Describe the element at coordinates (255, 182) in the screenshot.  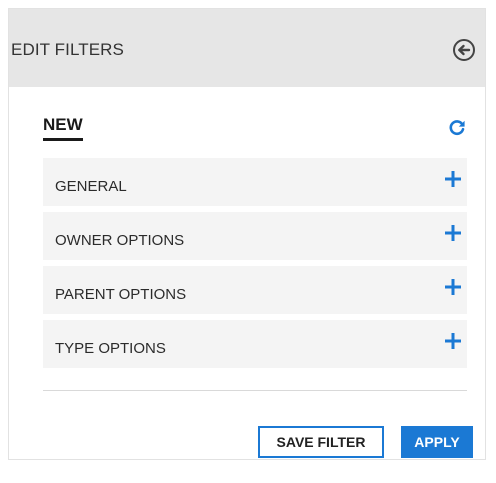
I see `section-general: GENERAL` at that location.